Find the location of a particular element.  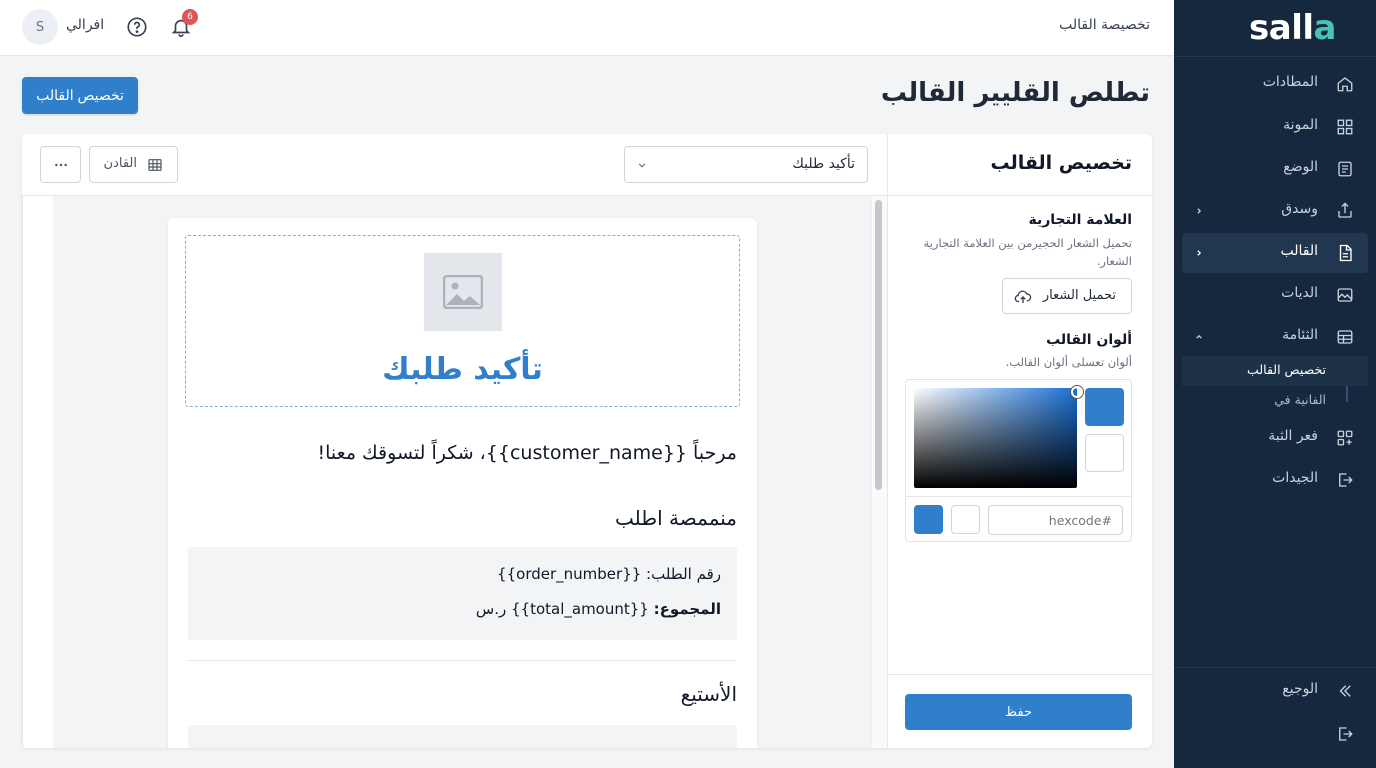

logo-placeholder is located at coordinates (463, 292).